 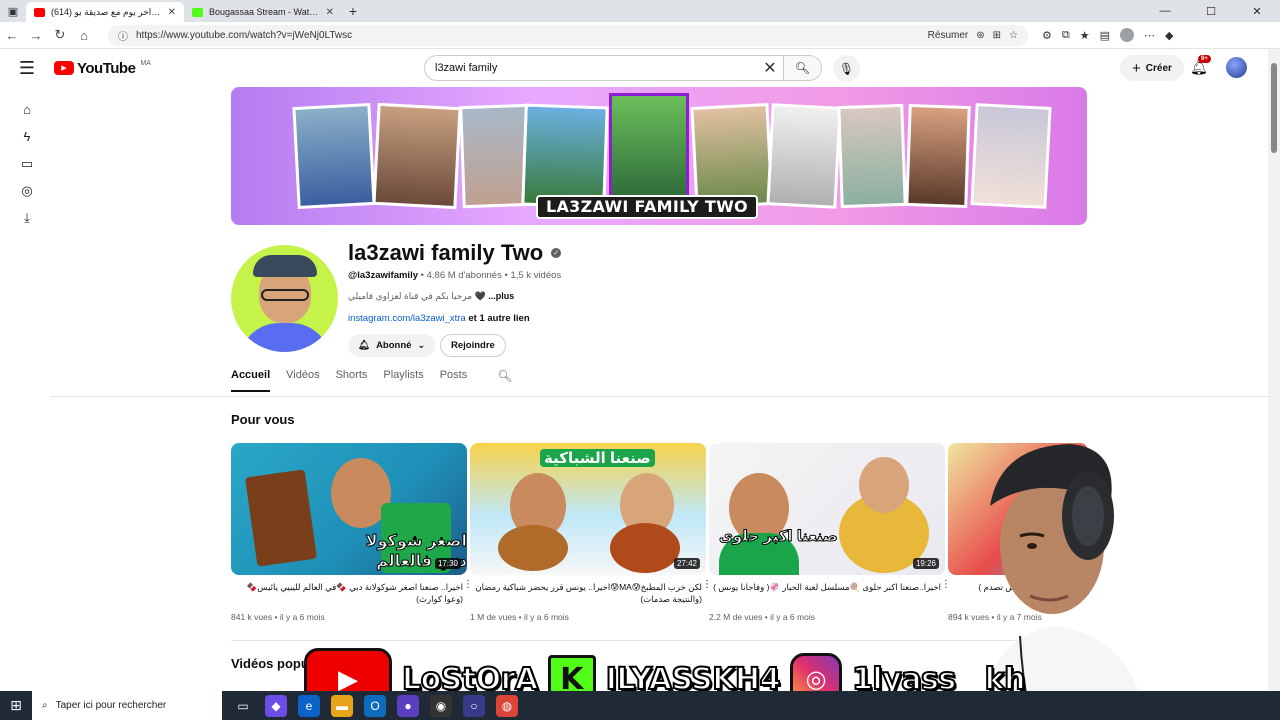 I want to click on account-avatar, so click(x=1236, y=67).